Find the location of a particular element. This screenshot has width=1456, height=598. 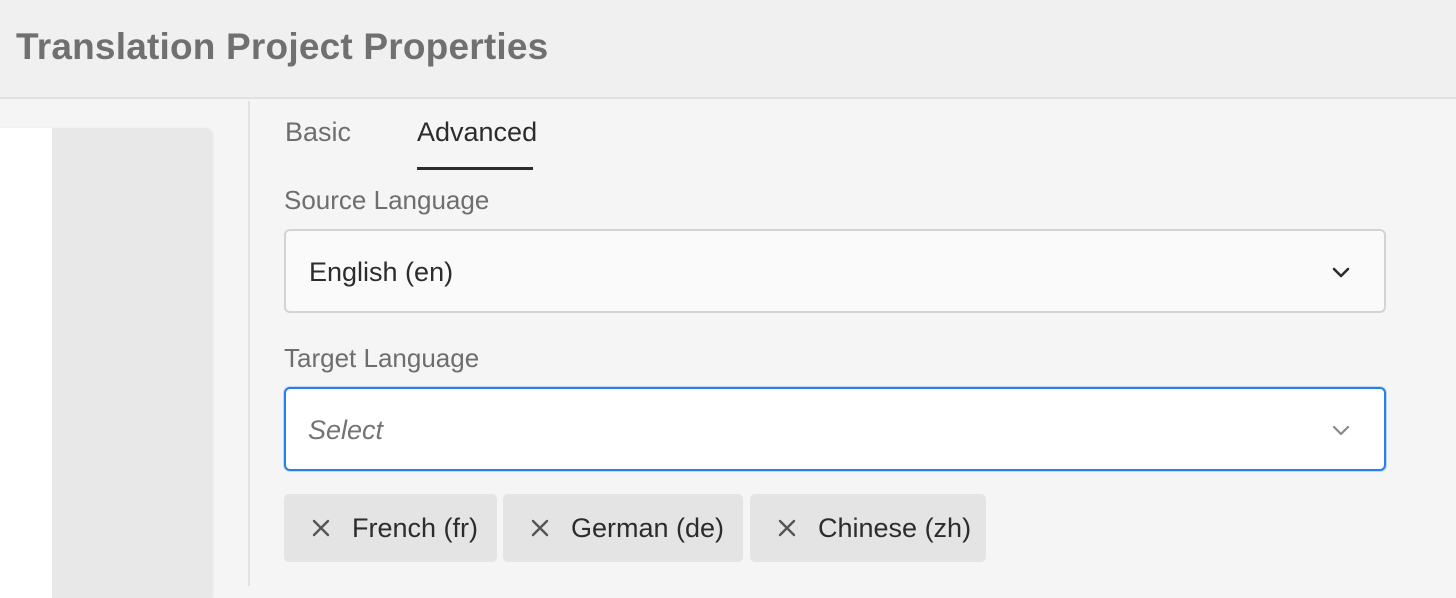

tab-advanced: Advanced is located at coordinates (477, 132).